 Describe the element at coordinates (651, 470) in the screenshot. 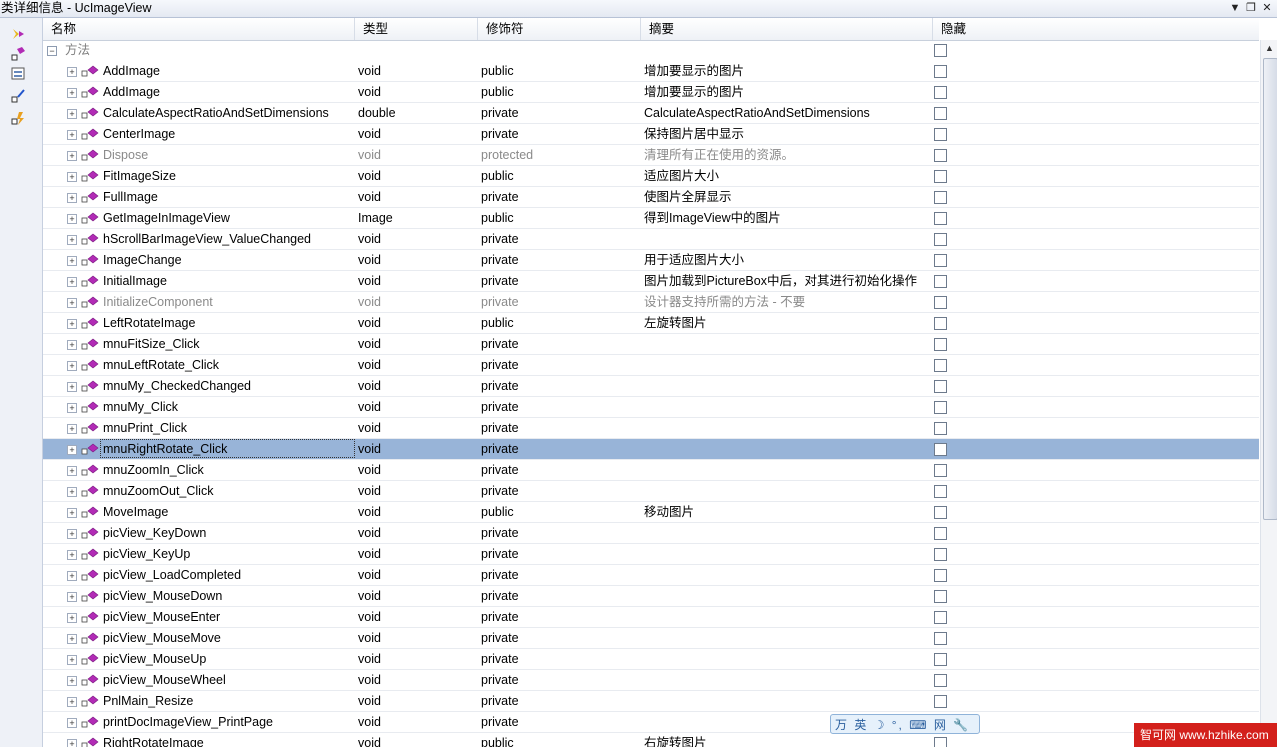

I see `method-row: + mnuZoomIn_Click void private` at that location.